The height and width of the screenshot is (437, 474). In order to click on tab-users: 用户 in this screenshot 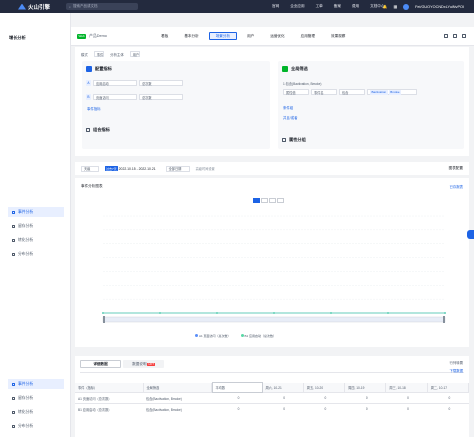, I will do `click(250, 36)`.